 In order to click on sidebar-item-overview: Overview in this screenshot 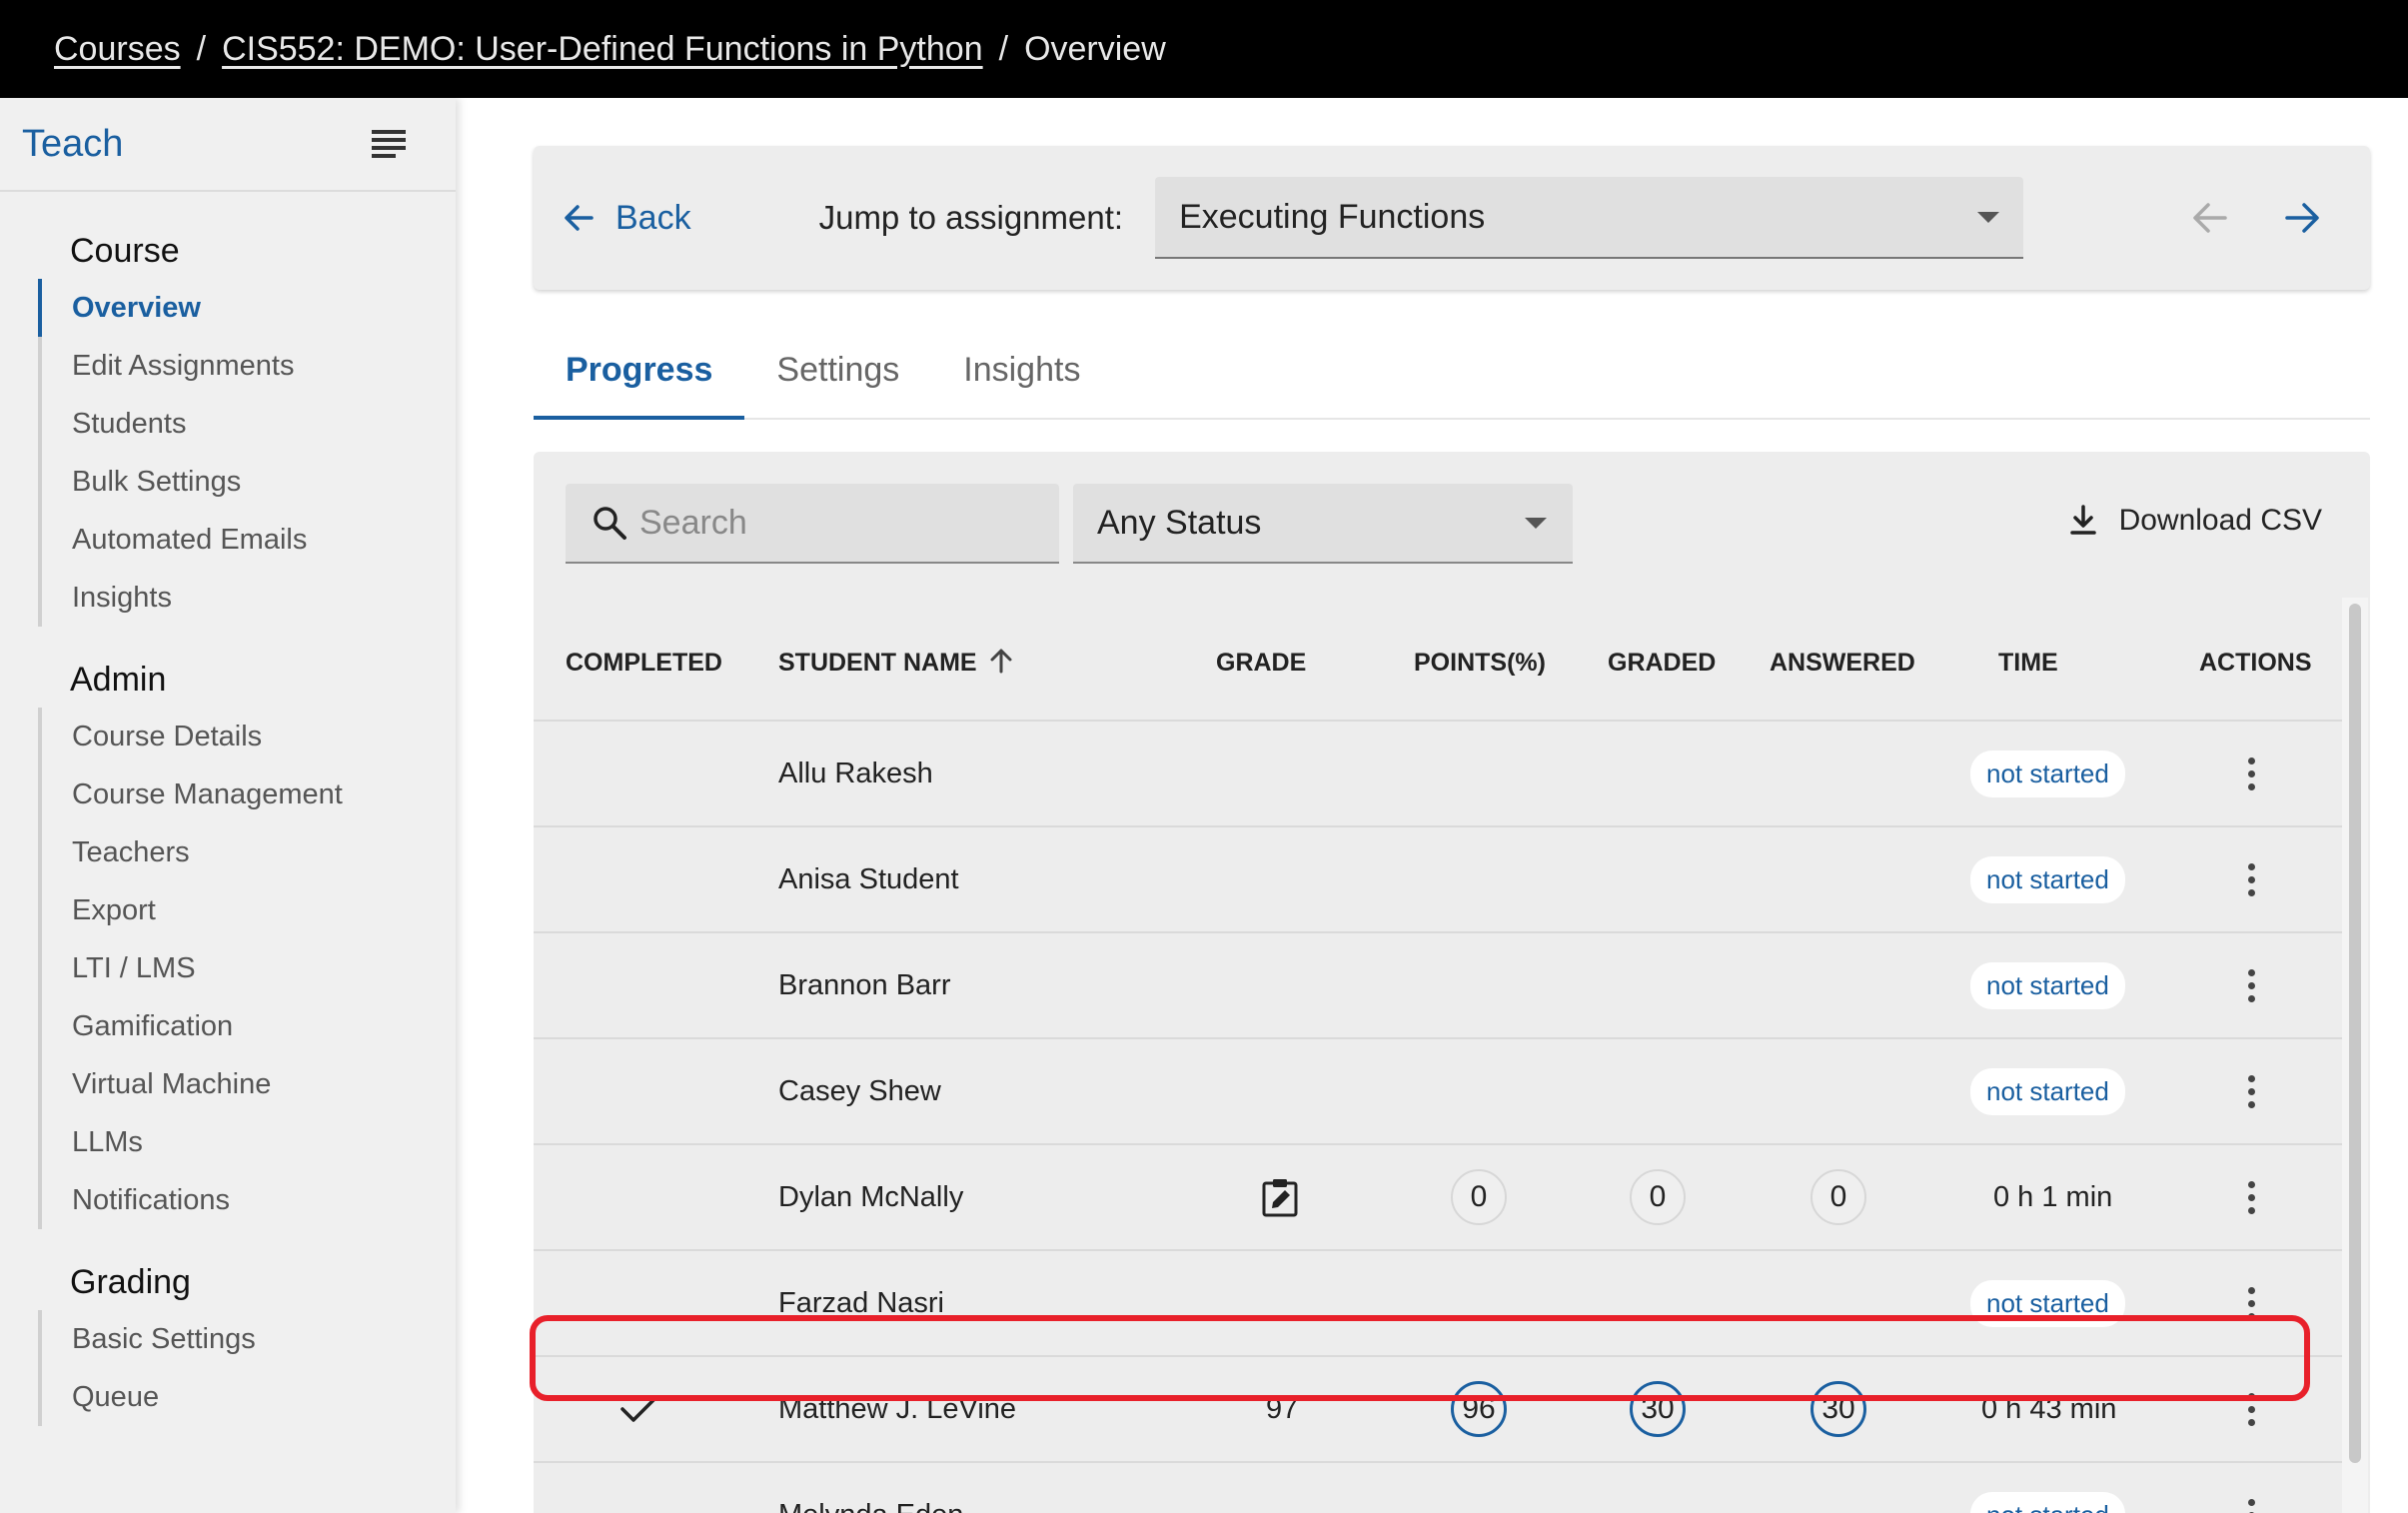, I will do `click(247, 308)`.